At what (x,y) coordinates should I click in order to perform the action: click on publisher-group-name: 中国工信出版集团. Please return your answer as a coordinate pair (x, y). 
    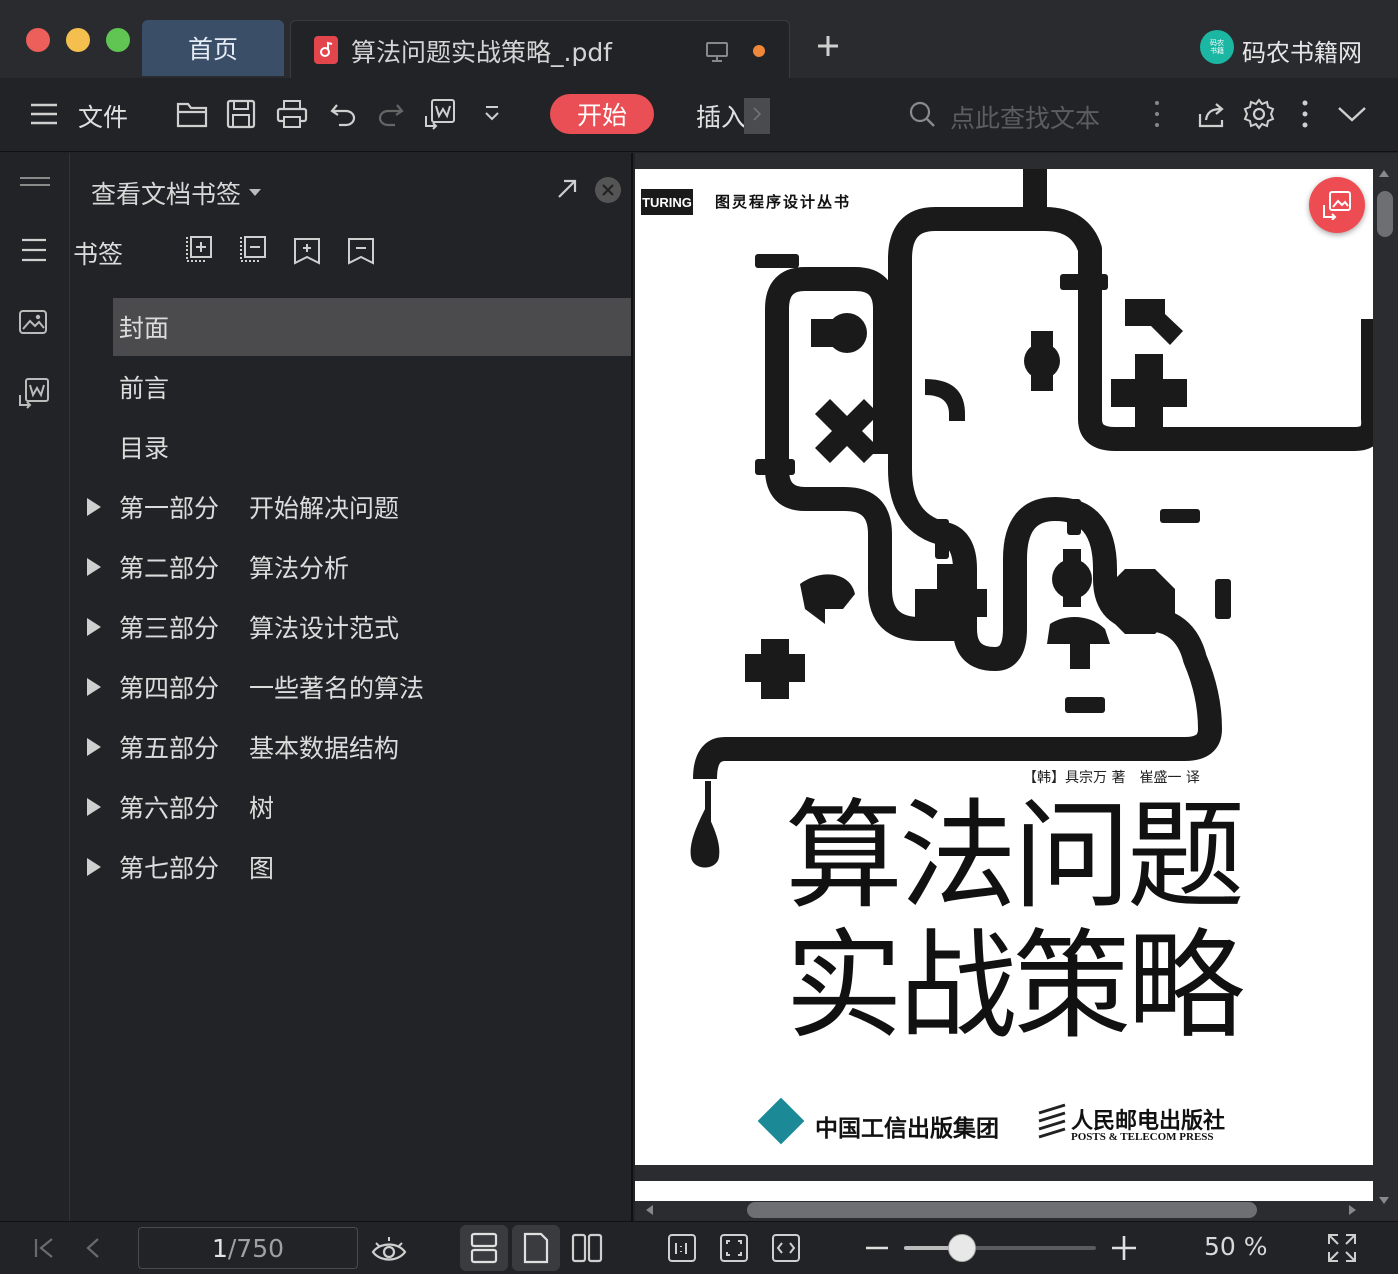
    Looking at the image, I should click on (907, 1128).